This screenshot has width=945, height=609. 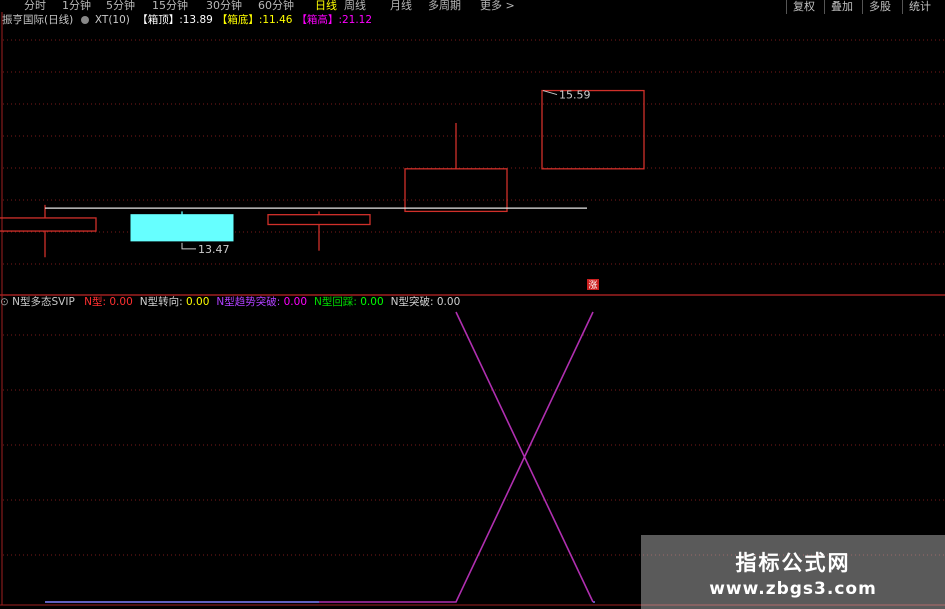 I want to click on legend-value-1: 0.00, so click(x=196, y=302).